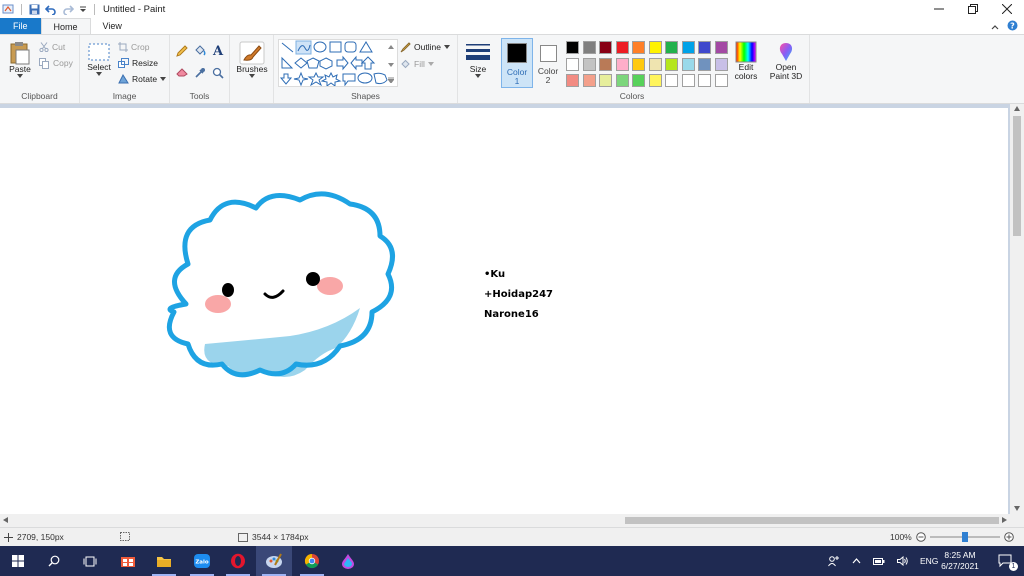  I want to click on fill-button: Fill, so click(417, 64).